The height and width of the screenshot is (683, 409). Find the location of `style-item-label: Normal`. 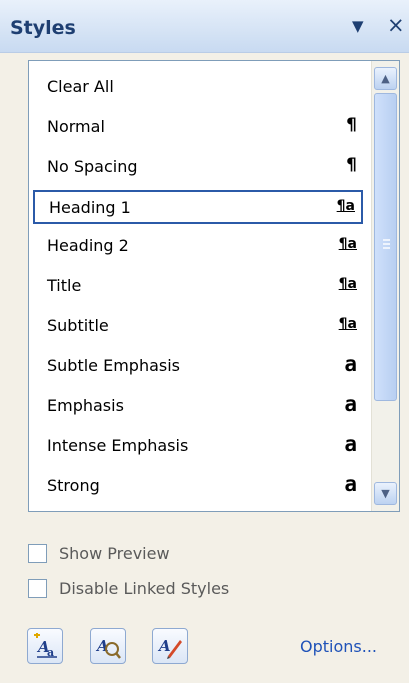

style-item-label: Normal is located at coordinates (76, 126).